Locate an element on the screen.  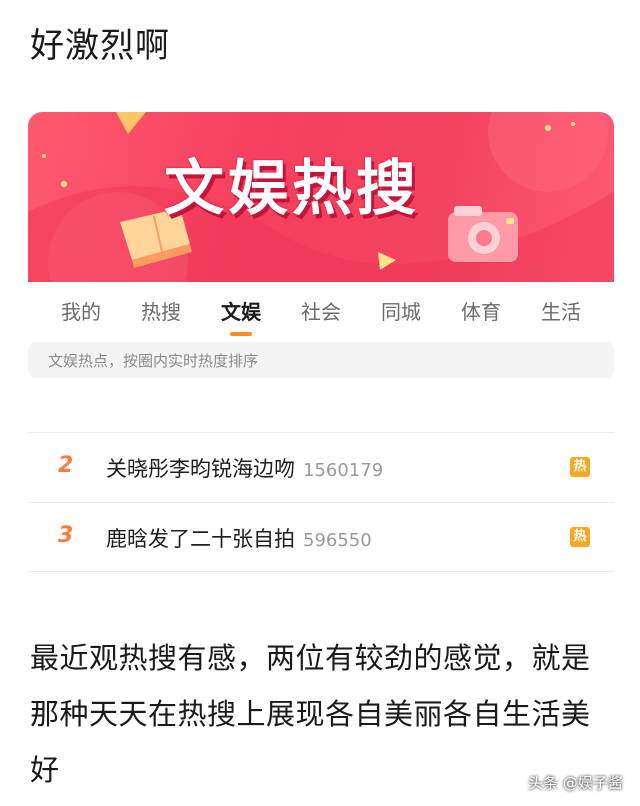
tab-mine: 我的 is located at coordinates (81, 313).